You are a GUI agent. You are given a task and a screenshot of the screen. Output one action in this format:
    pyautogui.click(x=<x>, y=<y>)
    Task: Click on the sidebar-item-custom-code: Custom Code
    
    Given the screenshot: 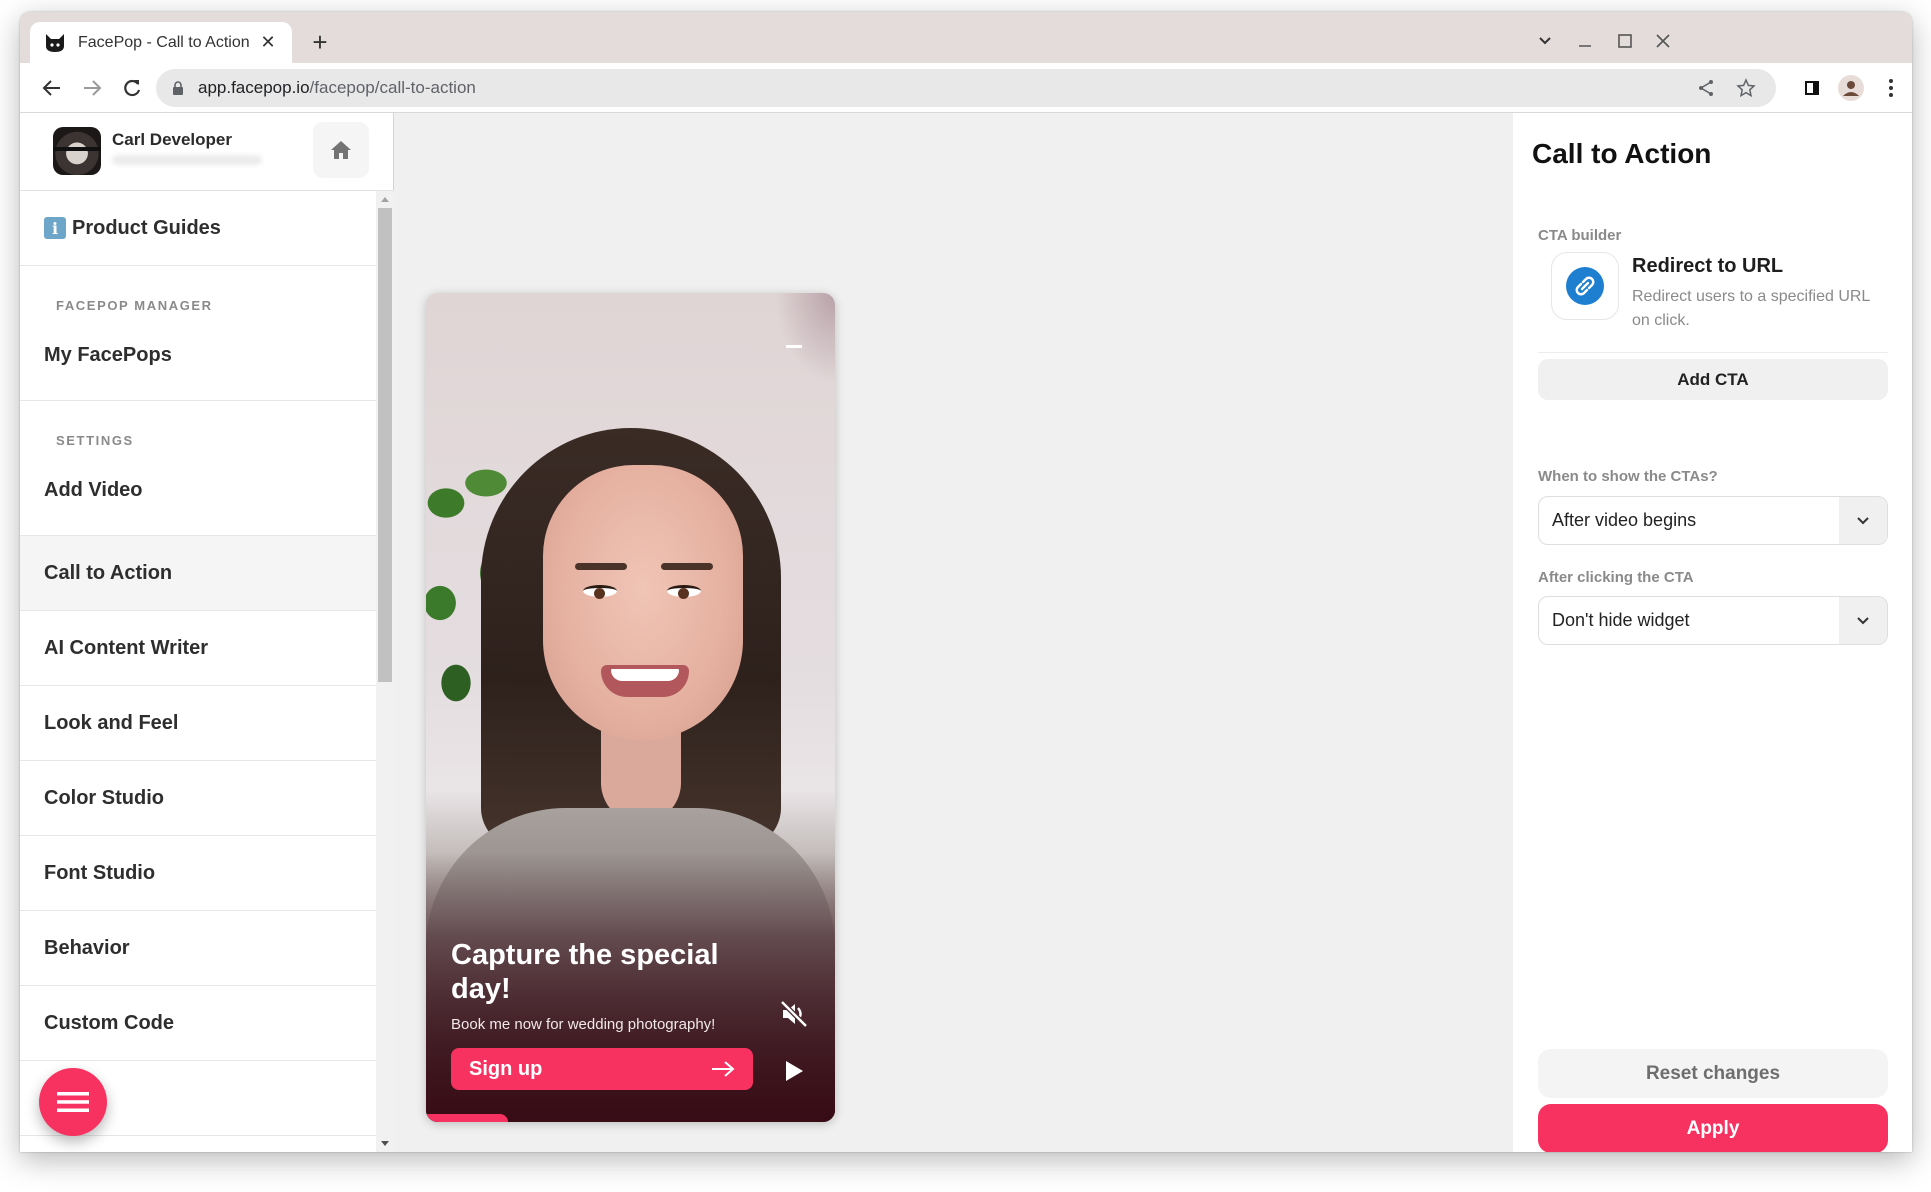 What is the action you would take?
    pyautogui.click(x=198, y=1023)
    